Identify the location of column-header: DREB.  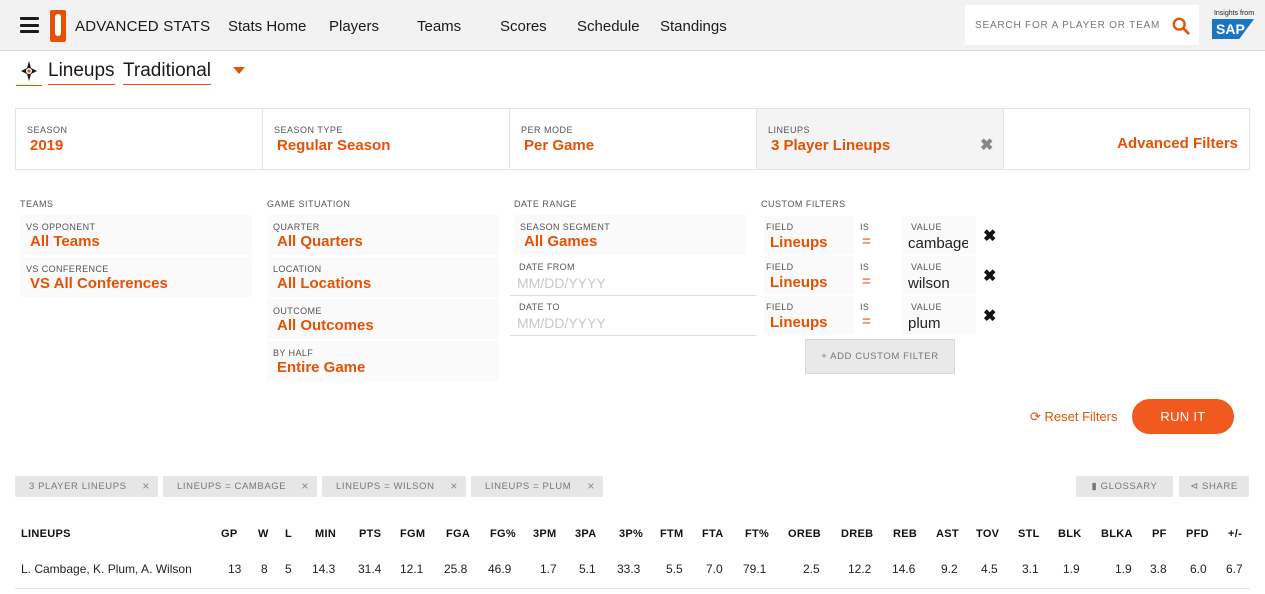
(857, 534).